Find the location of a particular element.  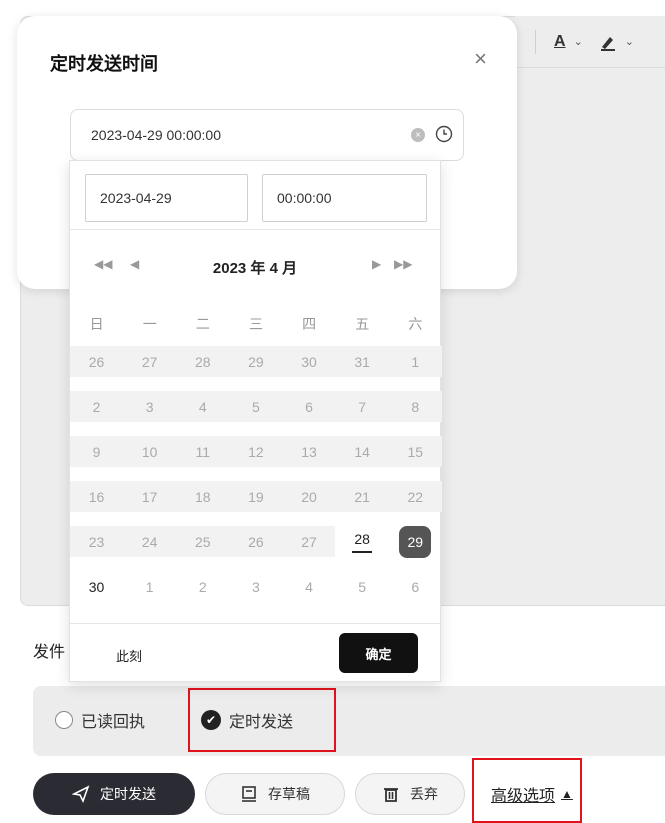

calendar-week-row: 9 10 11 12 13 14 15 is located at coordinates (256, 451).